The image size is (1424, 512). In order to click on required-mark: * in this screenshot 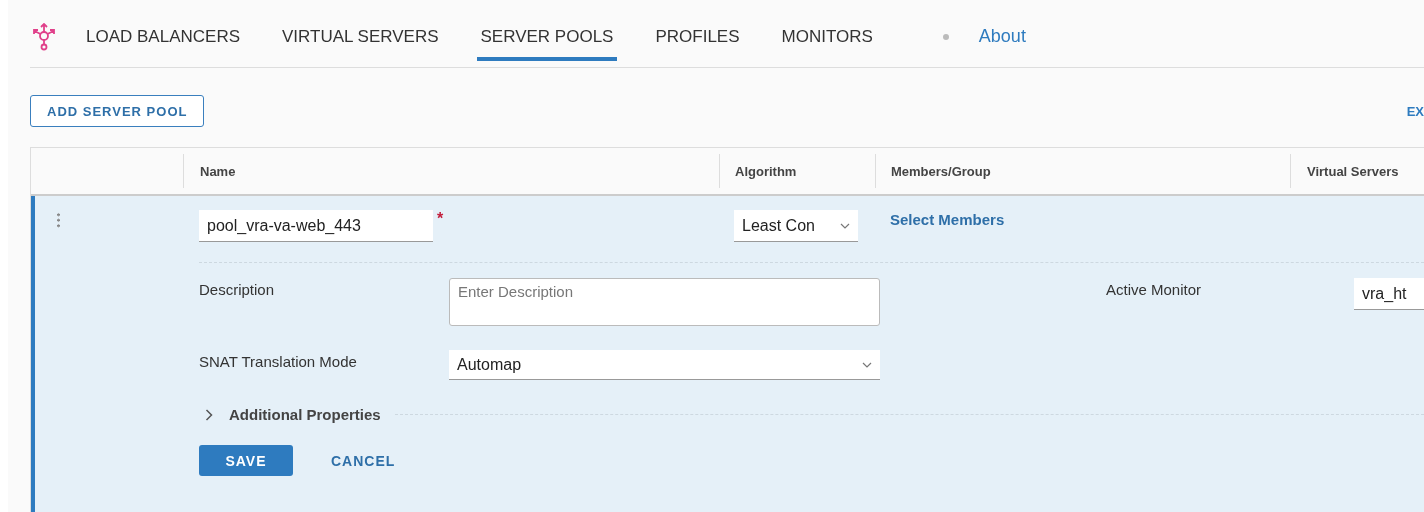, I will do `click(440, 219)`.